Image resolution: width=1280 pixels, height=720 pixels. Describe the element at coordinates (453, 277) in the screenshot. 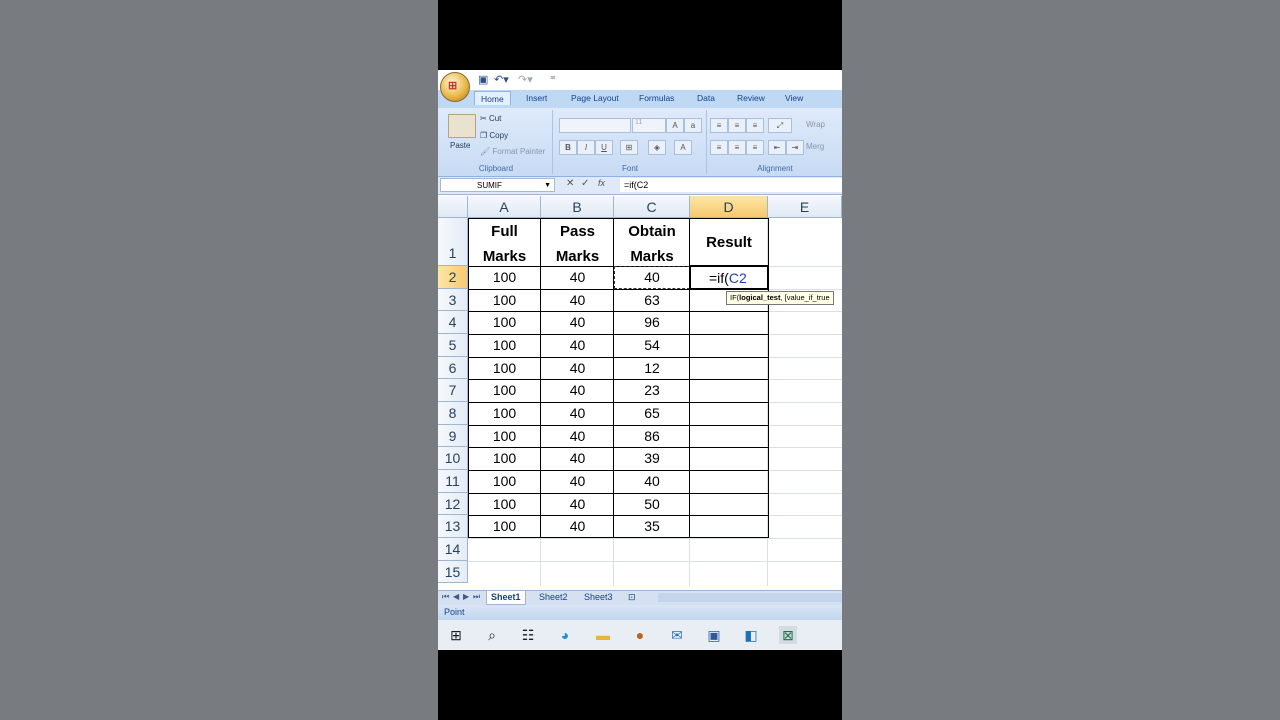

I see `row-header-2: 2` at that location.